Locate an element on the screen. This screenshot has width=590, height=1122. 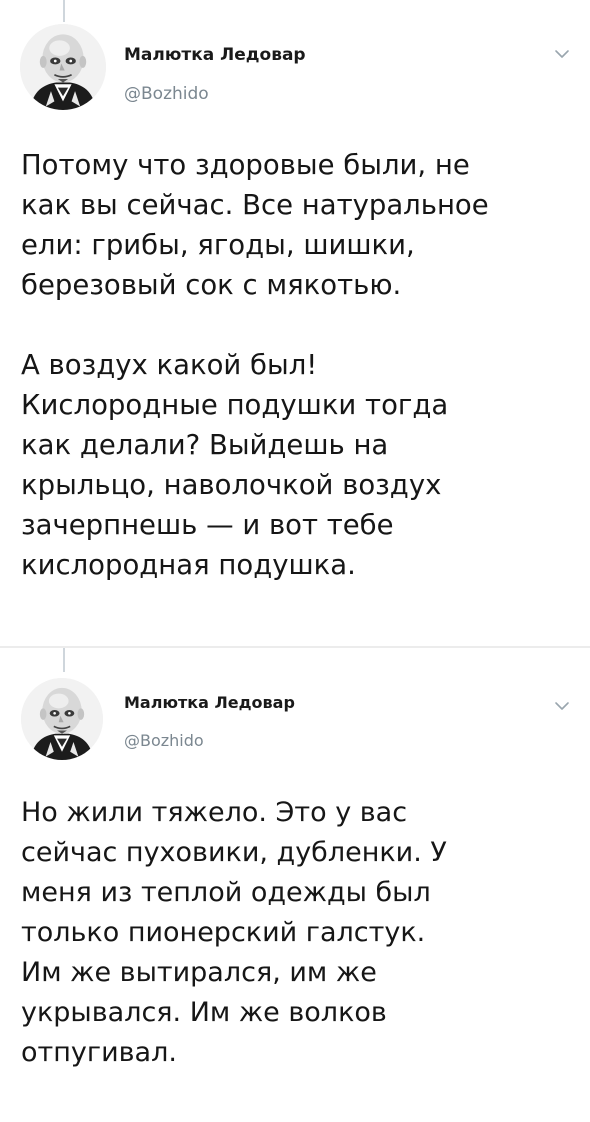
tweet-text-line: А воздух какой был! is located at coordinates (169, 365).